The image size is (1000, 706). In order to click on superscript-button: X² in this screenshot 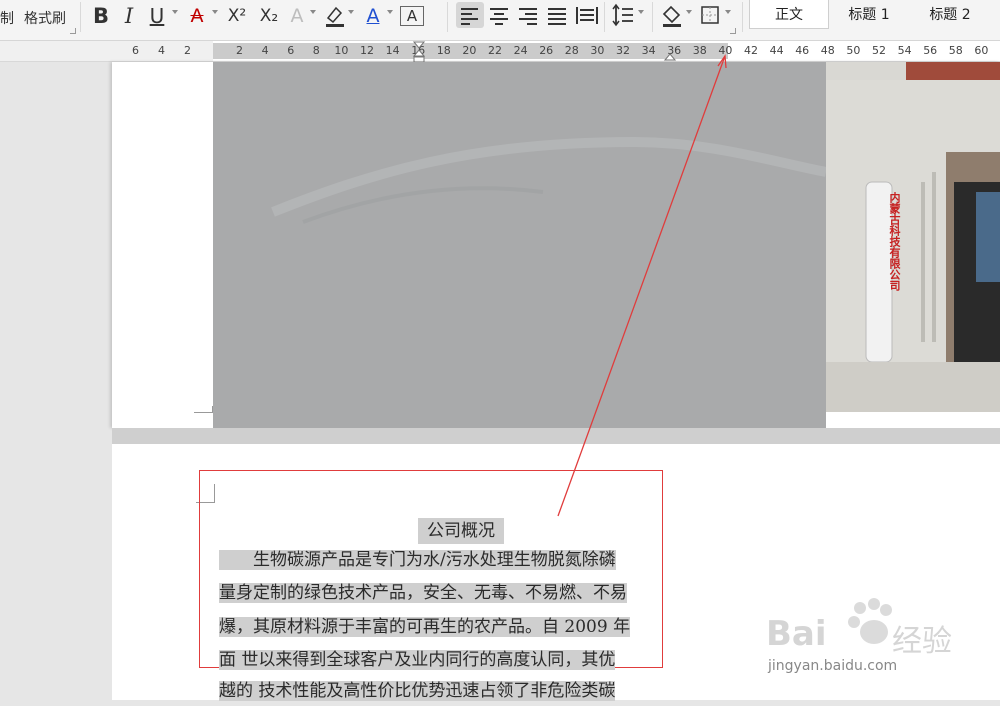, I will do `click(237, 16)`.